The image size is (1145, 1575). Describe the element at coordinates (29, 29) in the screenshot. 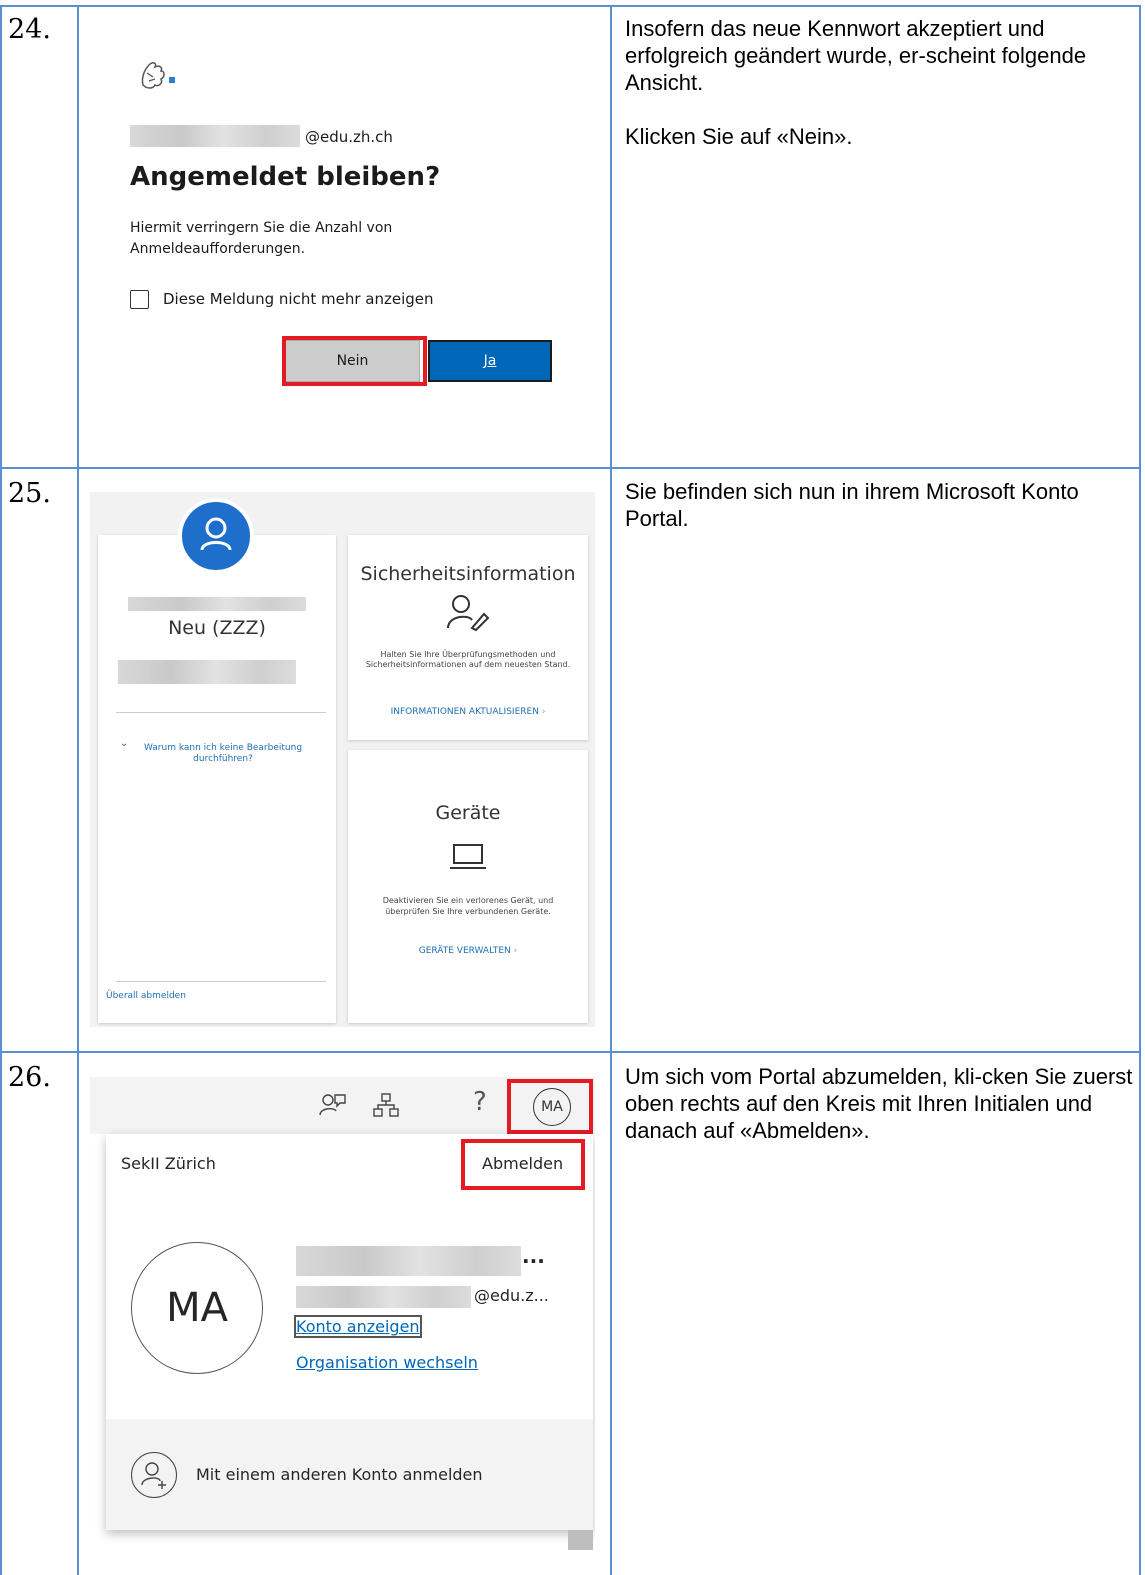

I see `step-number: 24.` at that location.